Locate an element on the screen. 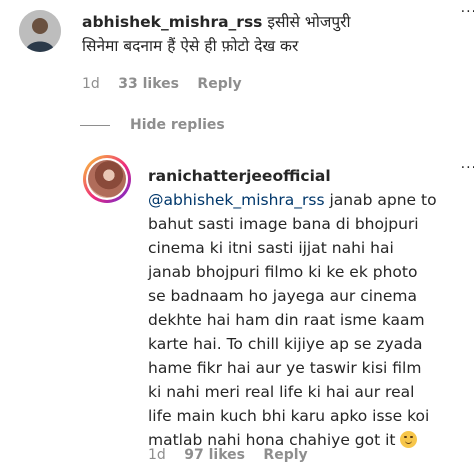 This screenshot has width=474, height=465. reply-button: Reply is located at coordinates (219, 84).